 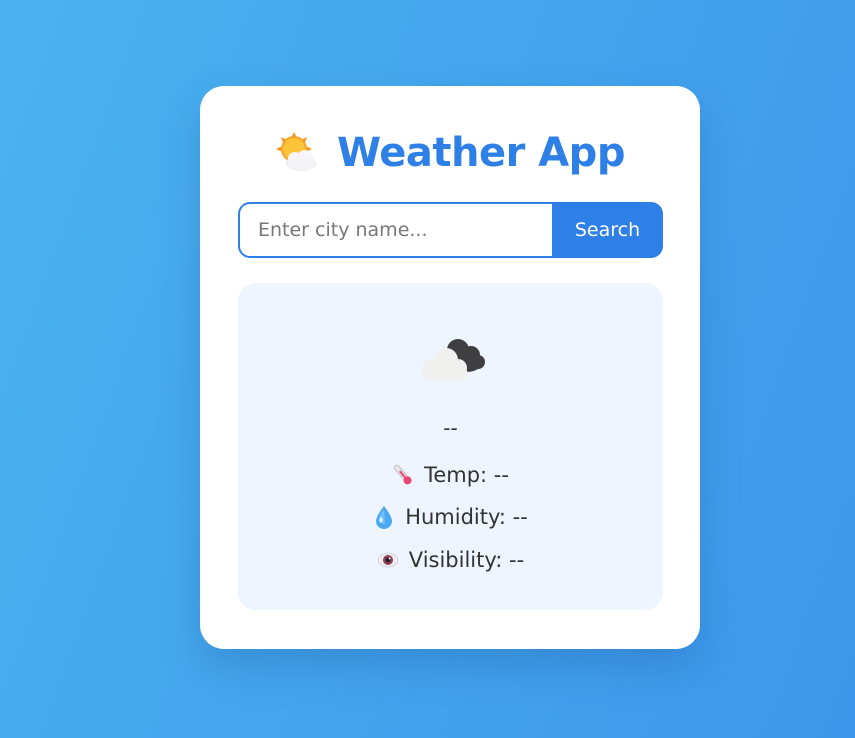 I want to click on droplet-icon, so click(x=384, y=517).